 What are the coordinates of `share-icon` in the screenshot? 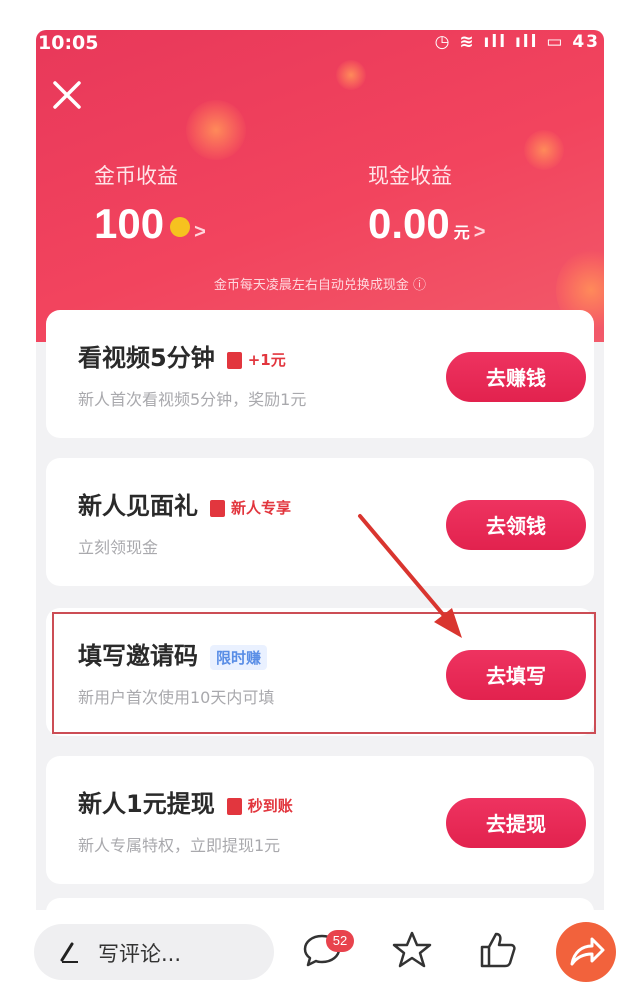 It's located at (587, 951).